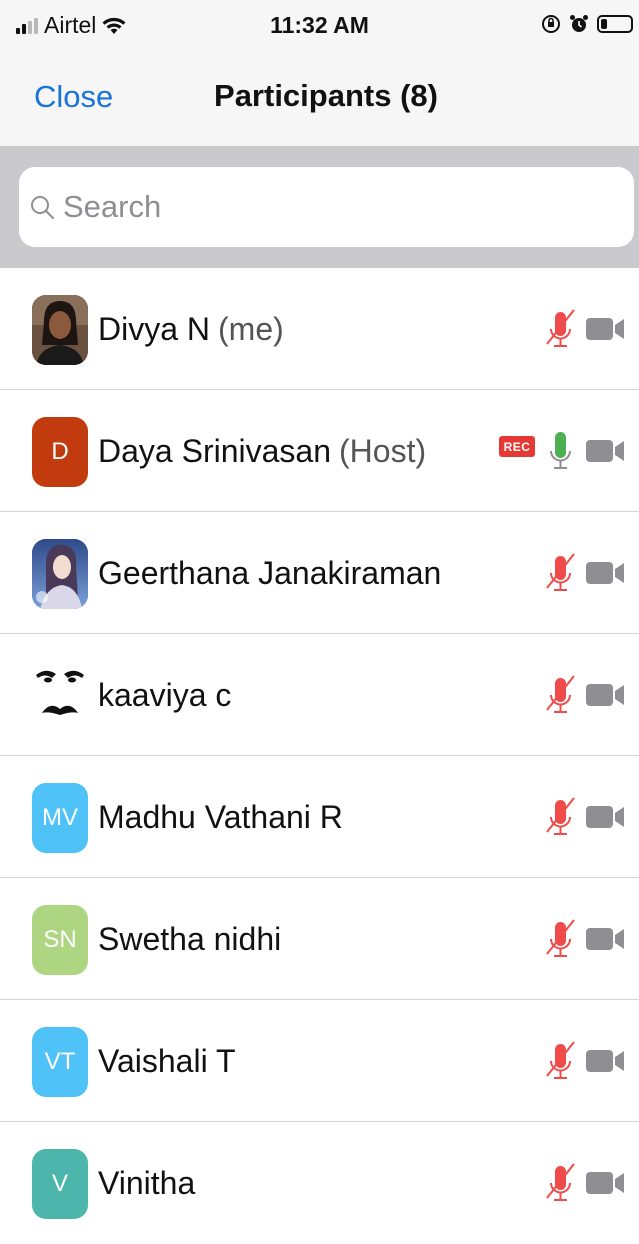 The width and height of the screenshot is (639, 1244). Describe the element at coordinates (319, 1061) in the screenshot. I see `participant-row: VT Vaishali T` at that location.